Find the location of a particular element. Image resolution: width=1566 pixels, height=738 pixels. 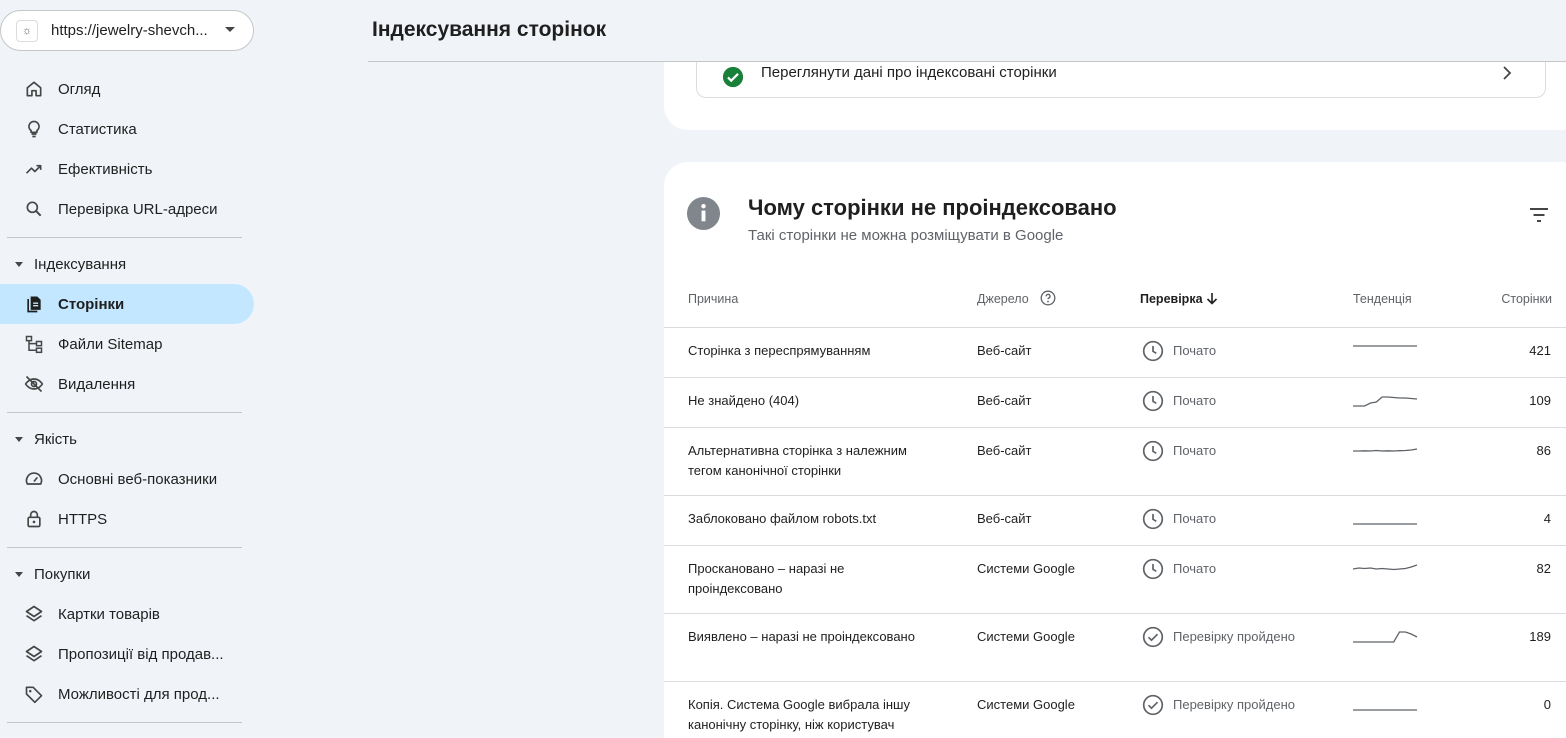

filter-icon is located at coordinates (1539, 215).